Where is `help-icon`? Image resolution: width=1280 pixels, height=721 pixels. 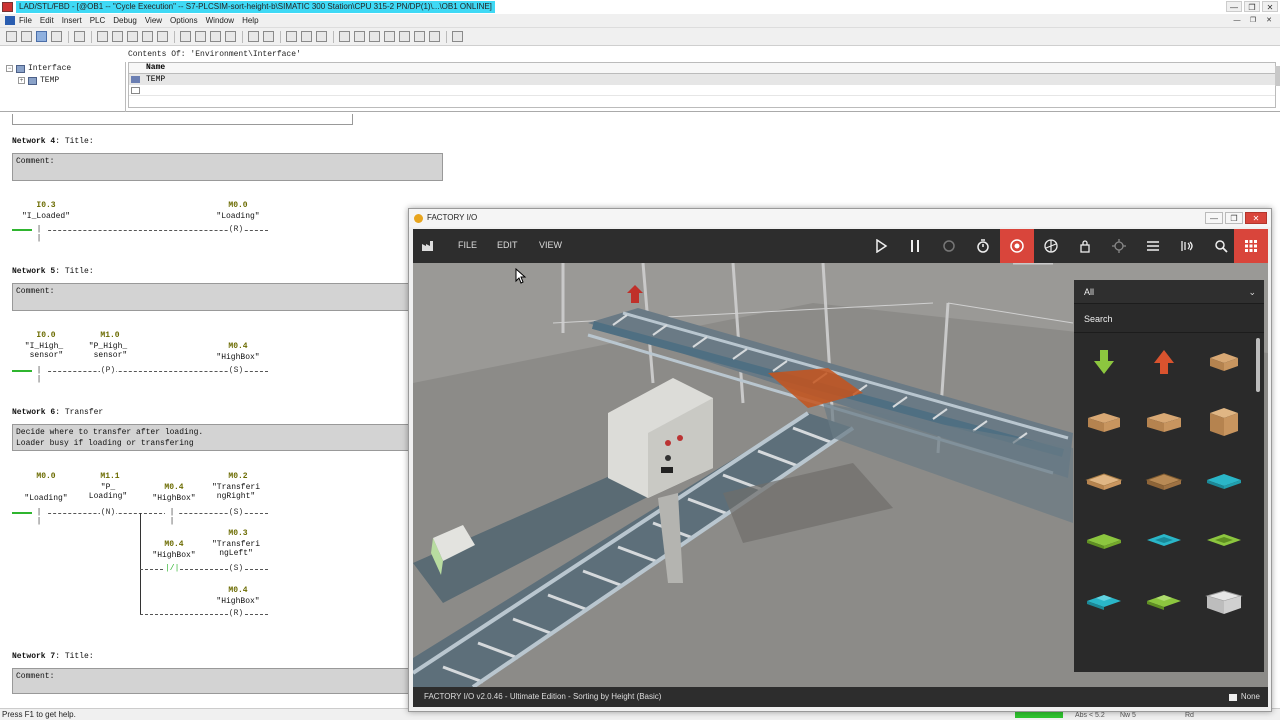 help-icon is located at coordinates (457, 36).